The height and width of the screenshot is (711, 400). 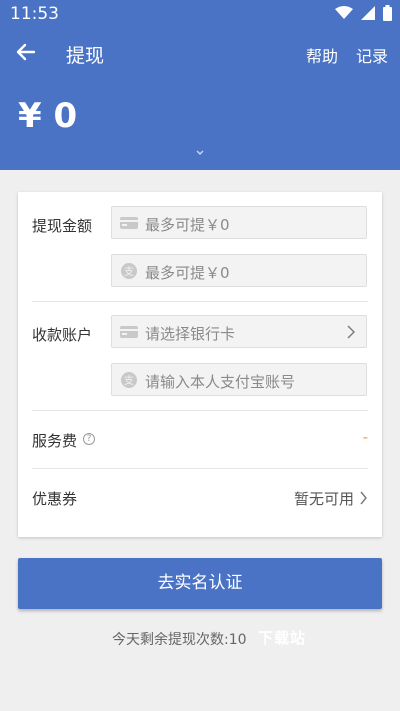 I want to click on amount-label: 提现金额, so click(x=62, y=226).